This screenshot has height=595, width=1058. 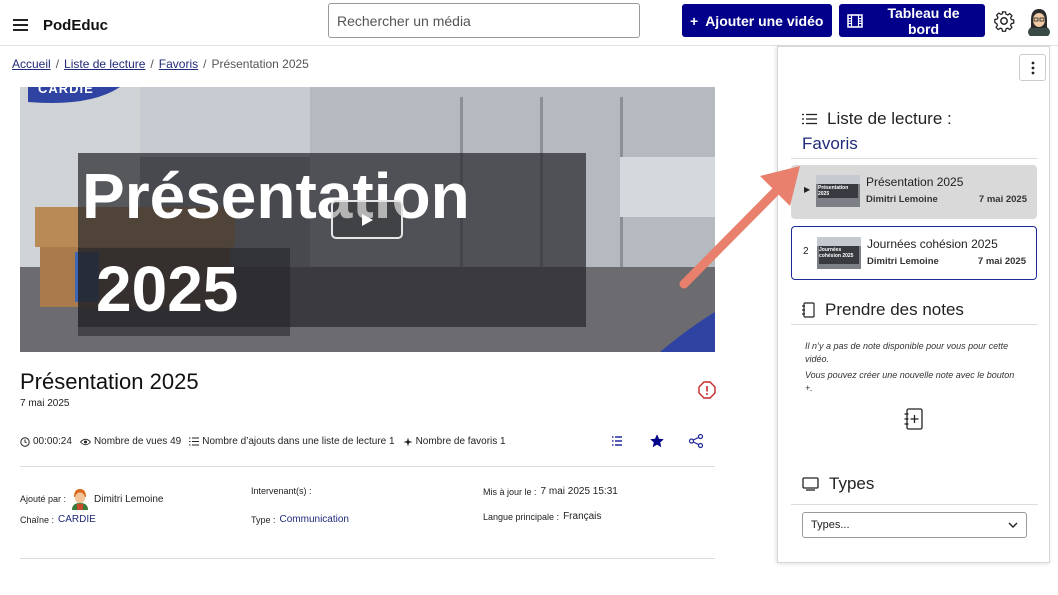 I want to click on updated-value: 7 mai 2025 15:31, so click(x=579, y=491).